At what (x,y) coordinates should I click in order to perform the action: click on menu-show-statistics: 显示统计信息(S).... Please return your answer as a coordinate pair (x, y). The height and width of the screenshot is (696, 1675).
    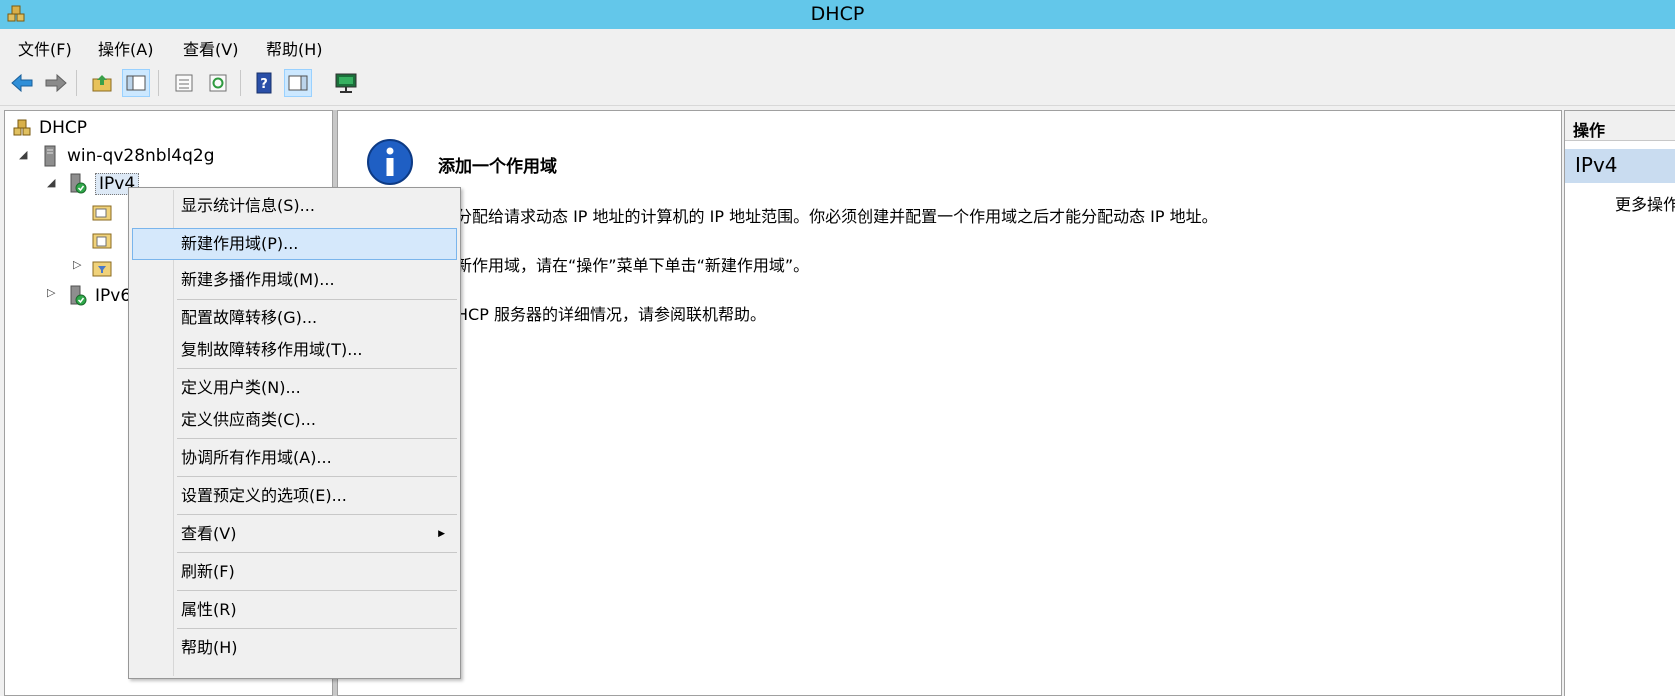
    Looking at the image, I should click on (294, 206).